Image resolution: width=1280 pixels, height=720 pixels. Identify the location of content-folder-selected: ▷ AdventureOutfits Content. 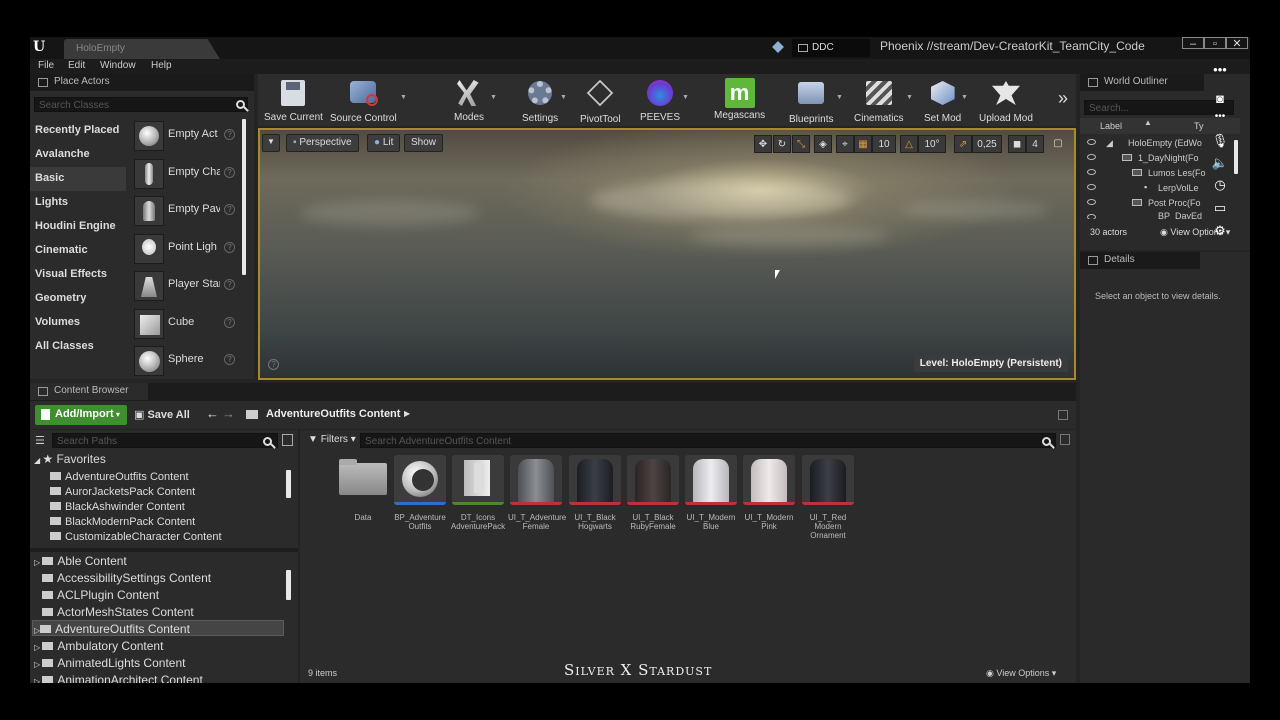
(112, 629).